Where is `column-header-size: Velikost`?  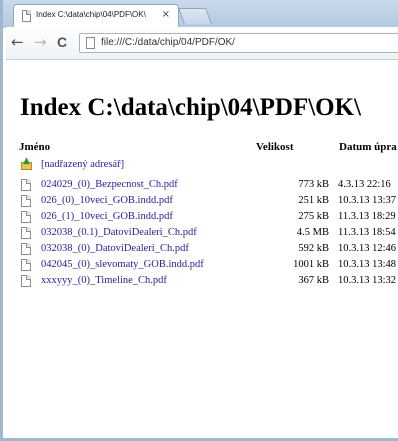
column-header-size: Velikost is located at coordinates (275, 147).